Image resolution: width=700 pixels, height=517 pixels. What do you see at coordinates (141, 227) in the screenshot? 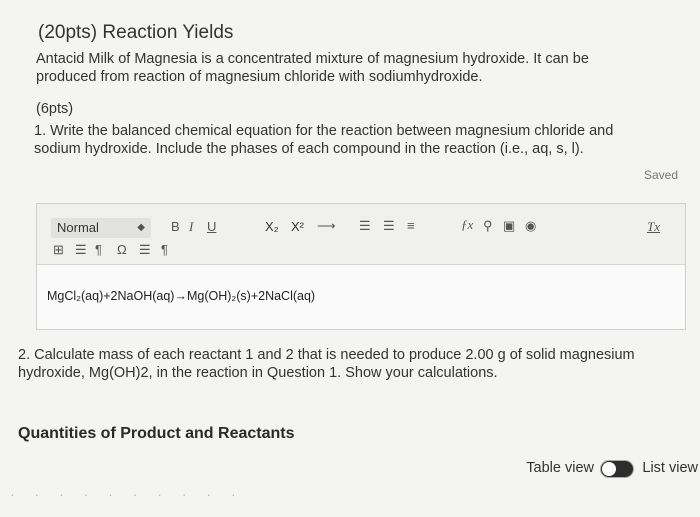
I see `chevron-down-icon: ◆` at bounding box center [141, 227].